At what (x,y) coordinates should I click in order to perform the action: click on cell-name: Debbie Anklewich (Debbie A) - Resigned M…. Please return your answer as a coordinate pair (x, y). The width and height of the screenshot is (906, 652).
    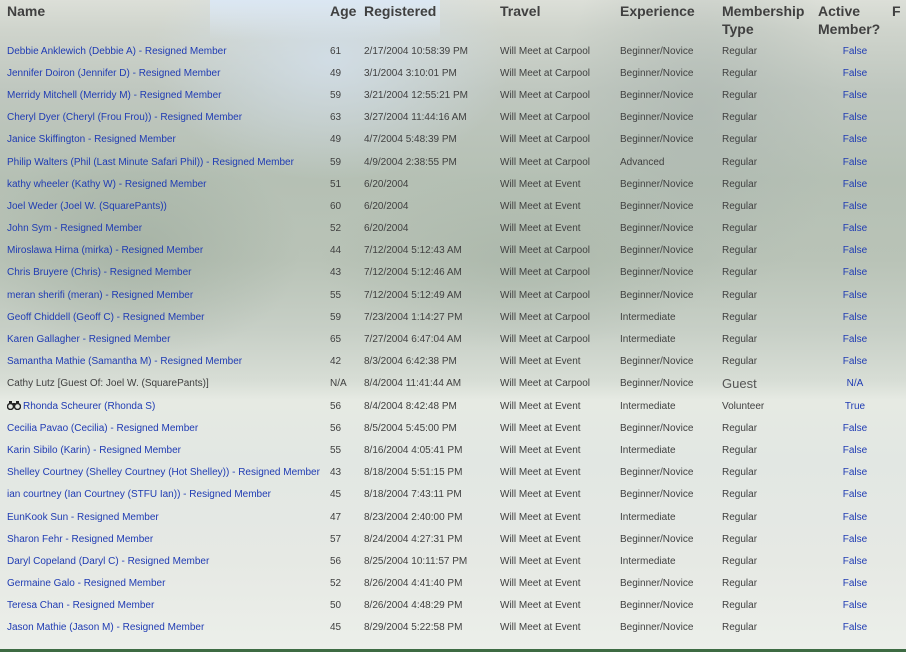
    Looking at the image, I should click on (165, 51).